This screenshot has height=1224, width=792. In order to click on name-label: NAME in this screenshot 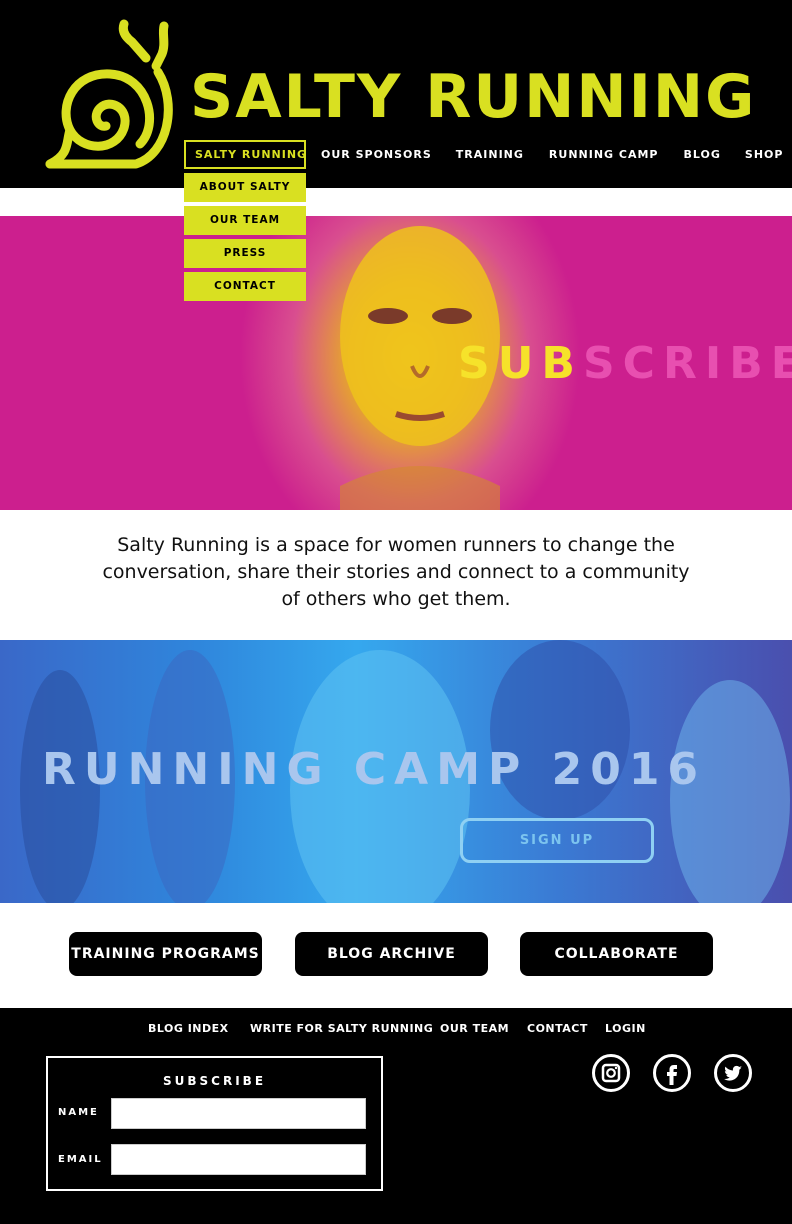, I will do `click(78, 1112)`.